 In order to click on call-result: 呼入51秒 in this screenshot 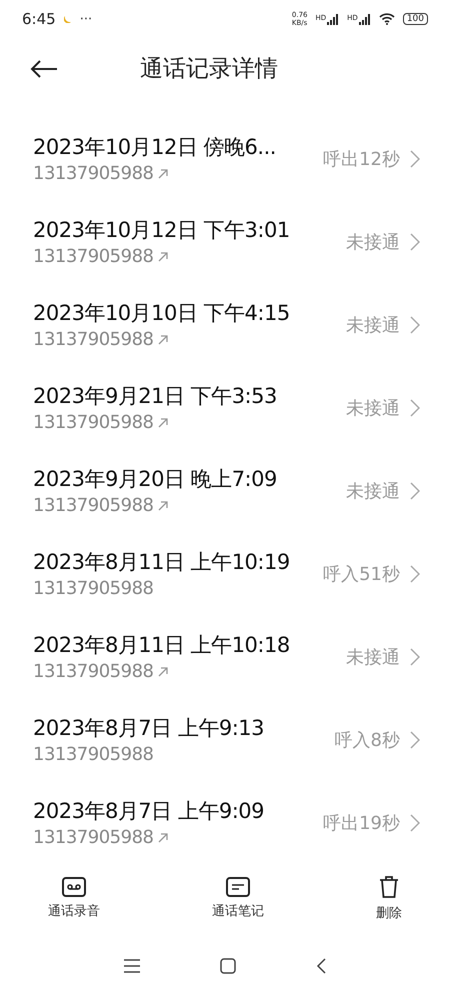, I will do `click(361, 574)`.